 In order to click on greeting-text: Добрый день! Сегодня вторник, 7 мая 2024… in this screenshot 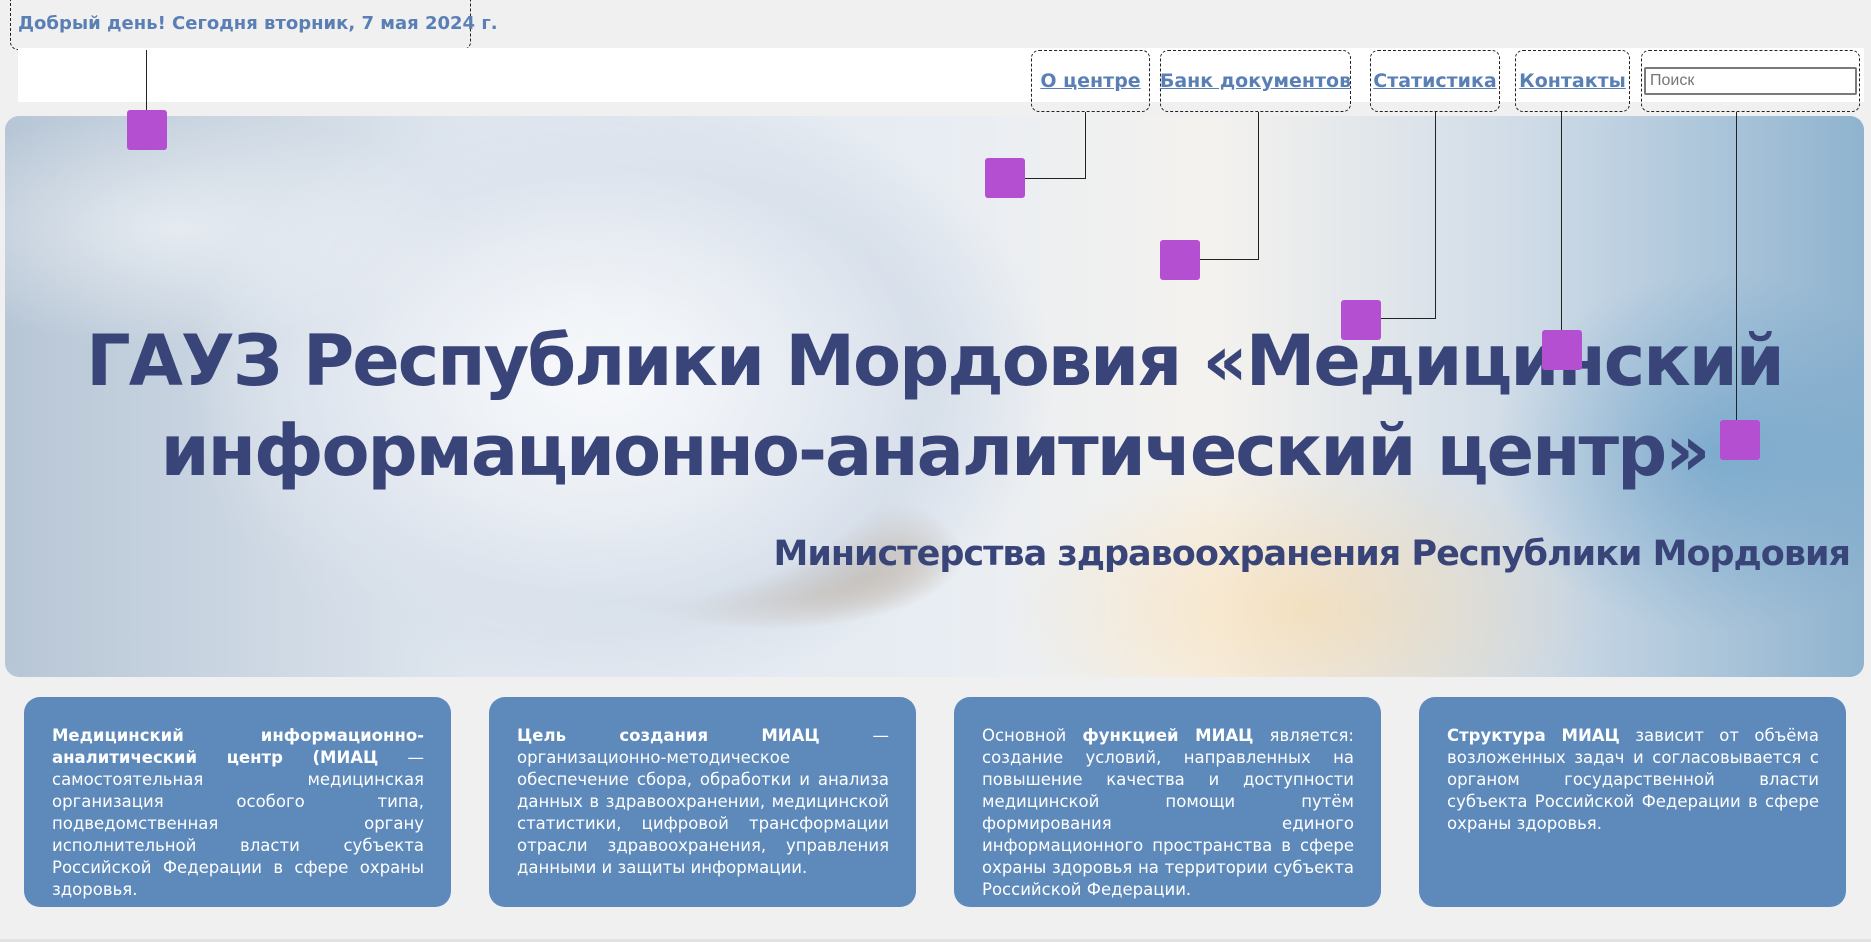, I will do `click(254, 25)`.